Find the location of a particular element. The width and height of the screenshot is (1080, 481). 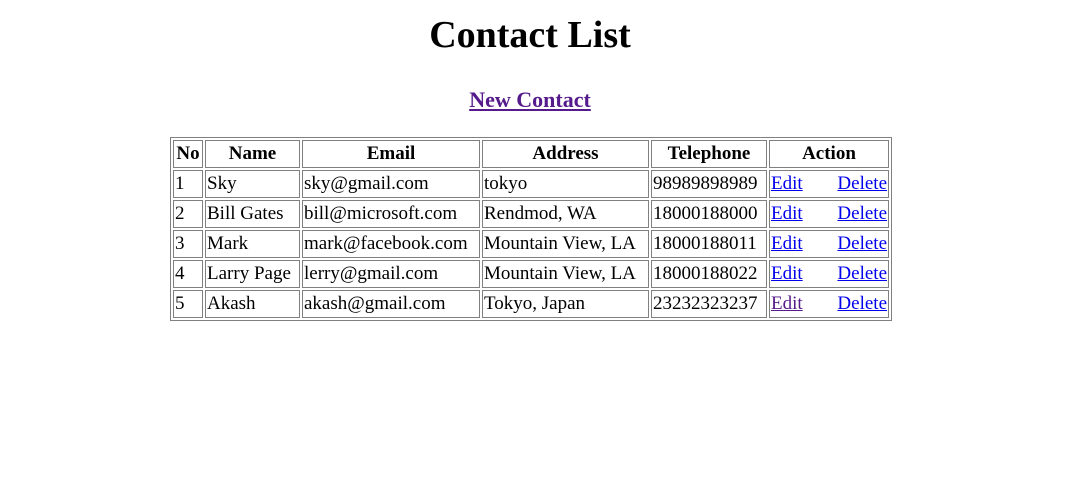

header-name: Name is located at coordinates (252, 154).